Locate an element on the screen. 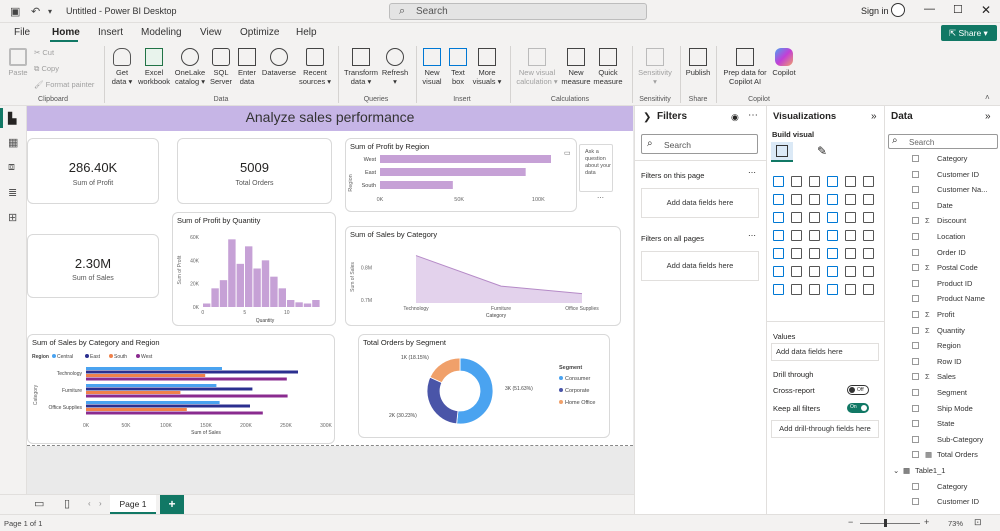 This screenshot has width=1000, height=531. field-item: Location is located at coordinates (942, 236).